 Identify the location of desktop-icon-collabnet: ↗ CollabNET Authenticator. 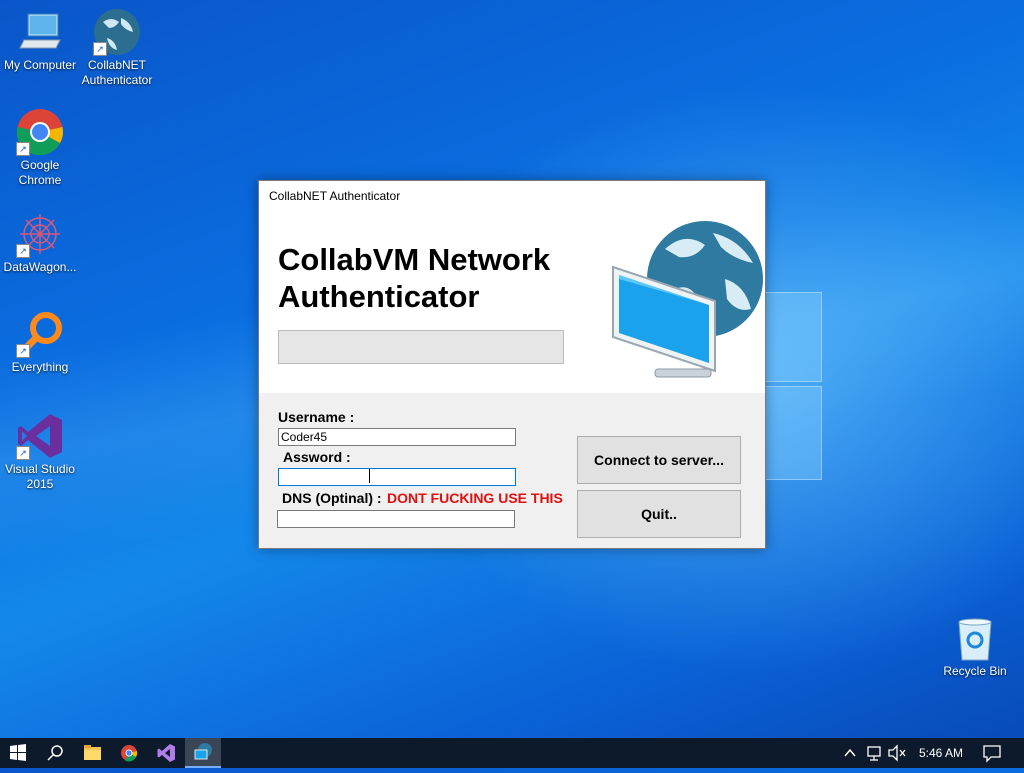
(117, 48).